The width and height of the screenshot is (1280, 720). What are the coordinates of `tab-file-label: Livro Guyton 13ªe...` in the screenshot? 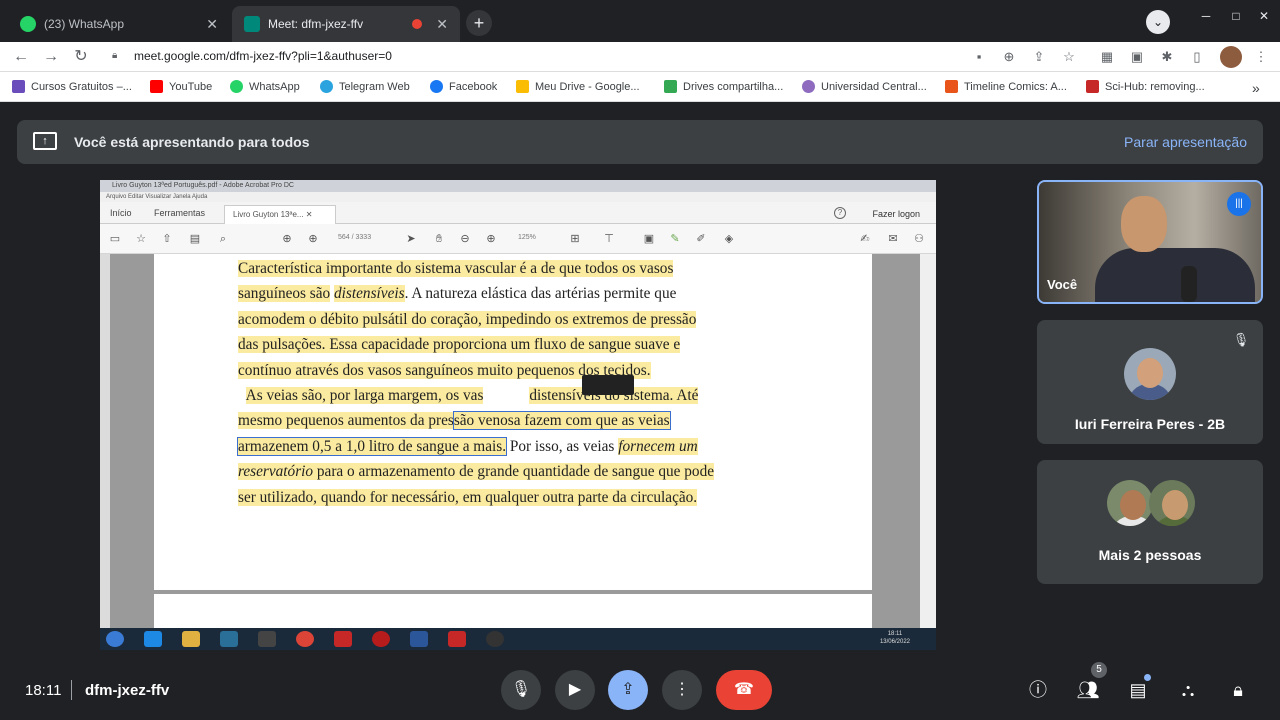 It's located at (268, 214).